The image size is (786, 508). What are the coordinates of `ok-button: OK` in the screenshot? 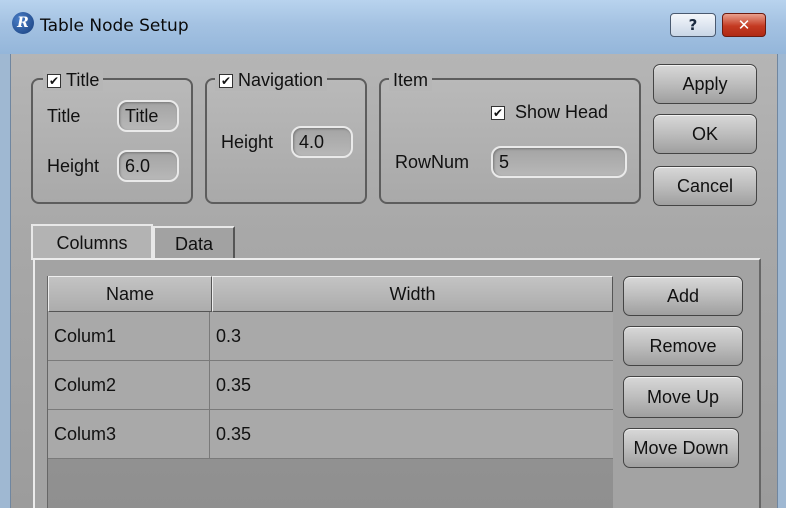 It's located at (705, 134).